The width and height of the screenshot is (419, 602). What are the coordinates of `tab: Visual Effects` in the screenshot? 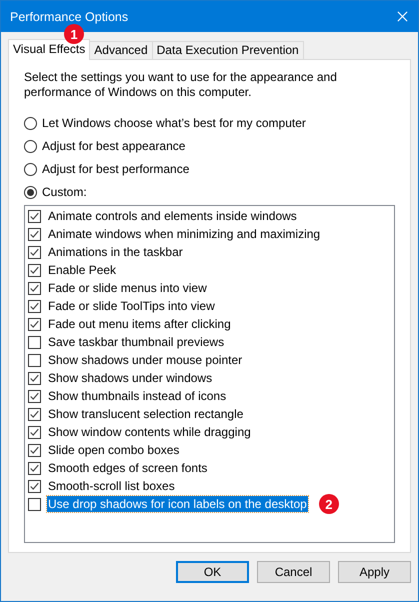 It's located at (49, 49).